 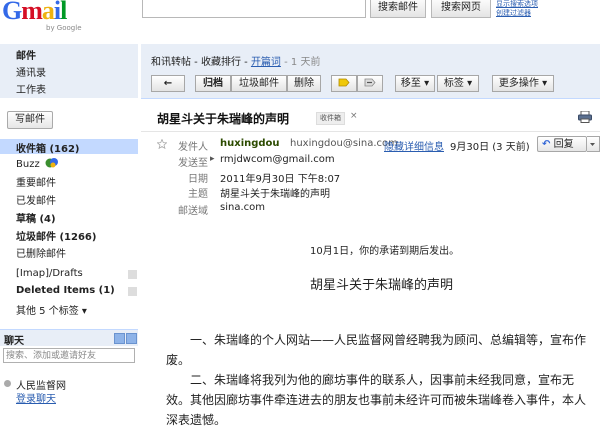 I want to click on folder-buzz-label: Buzz, so click(x=28, y=164).